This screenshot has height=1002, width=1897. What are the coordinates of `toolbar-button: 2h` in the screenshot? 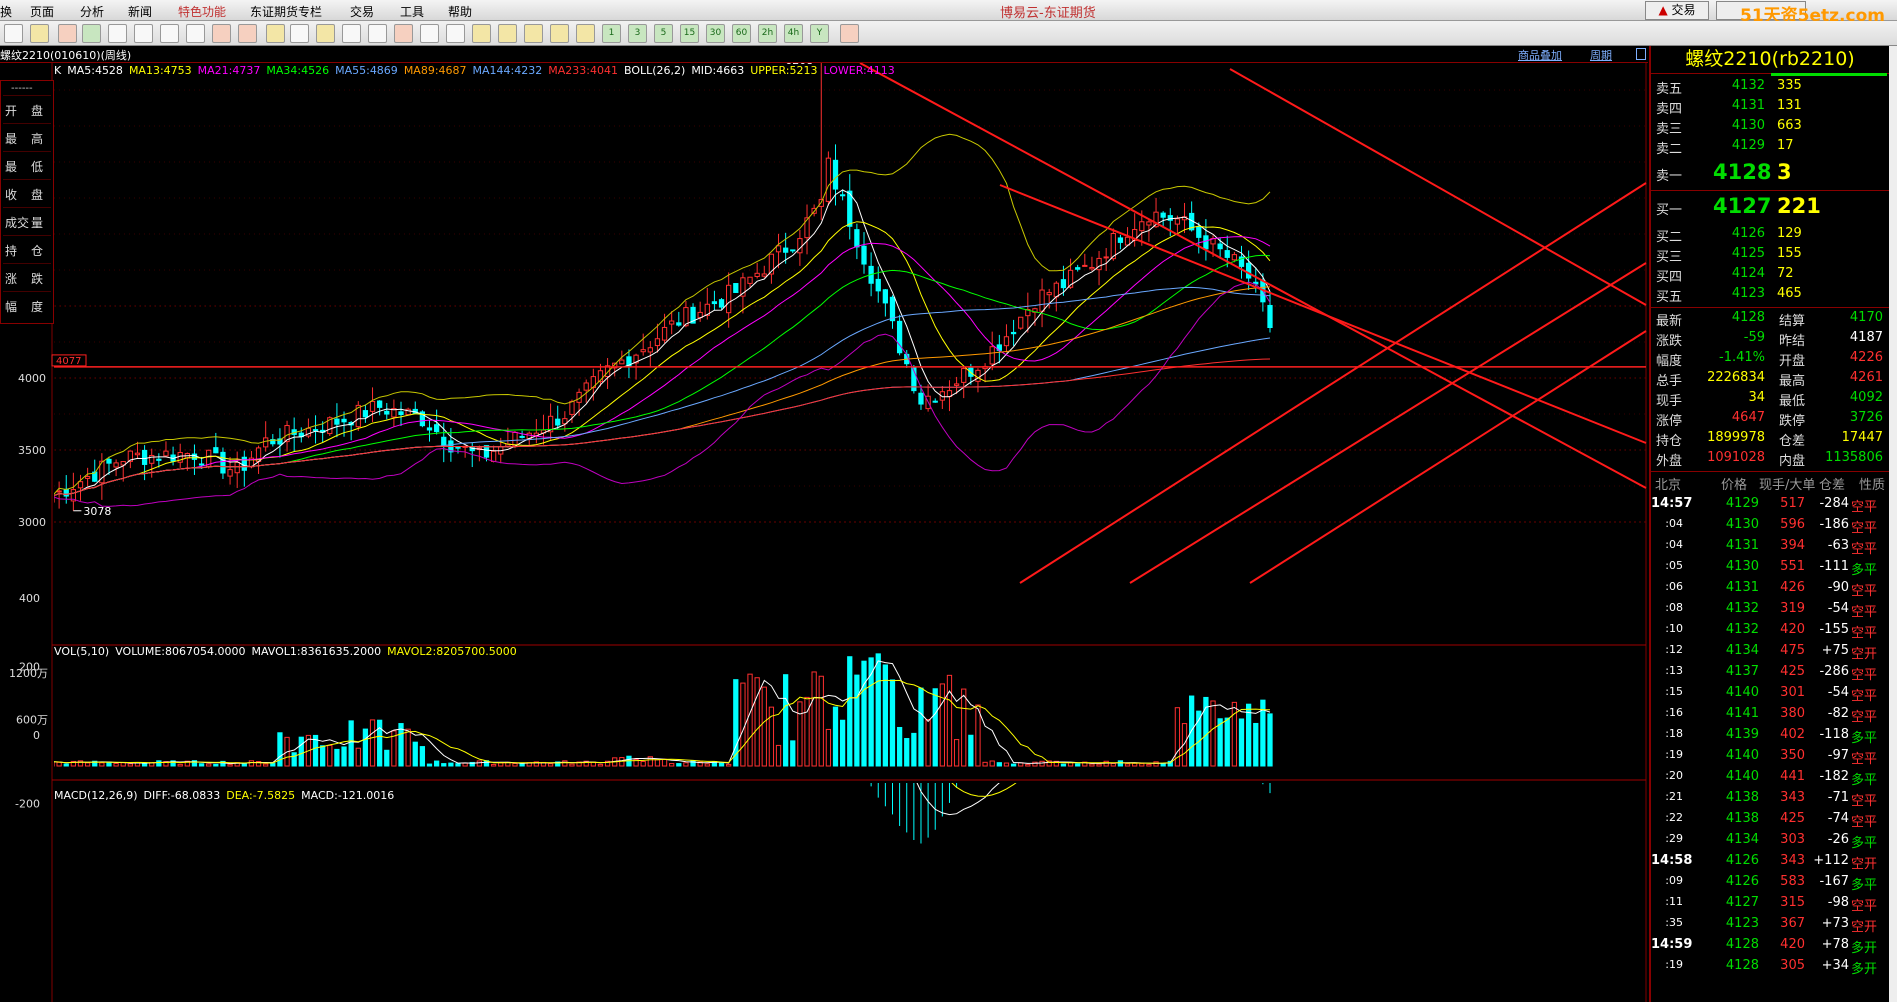 It's located at (767, 33).